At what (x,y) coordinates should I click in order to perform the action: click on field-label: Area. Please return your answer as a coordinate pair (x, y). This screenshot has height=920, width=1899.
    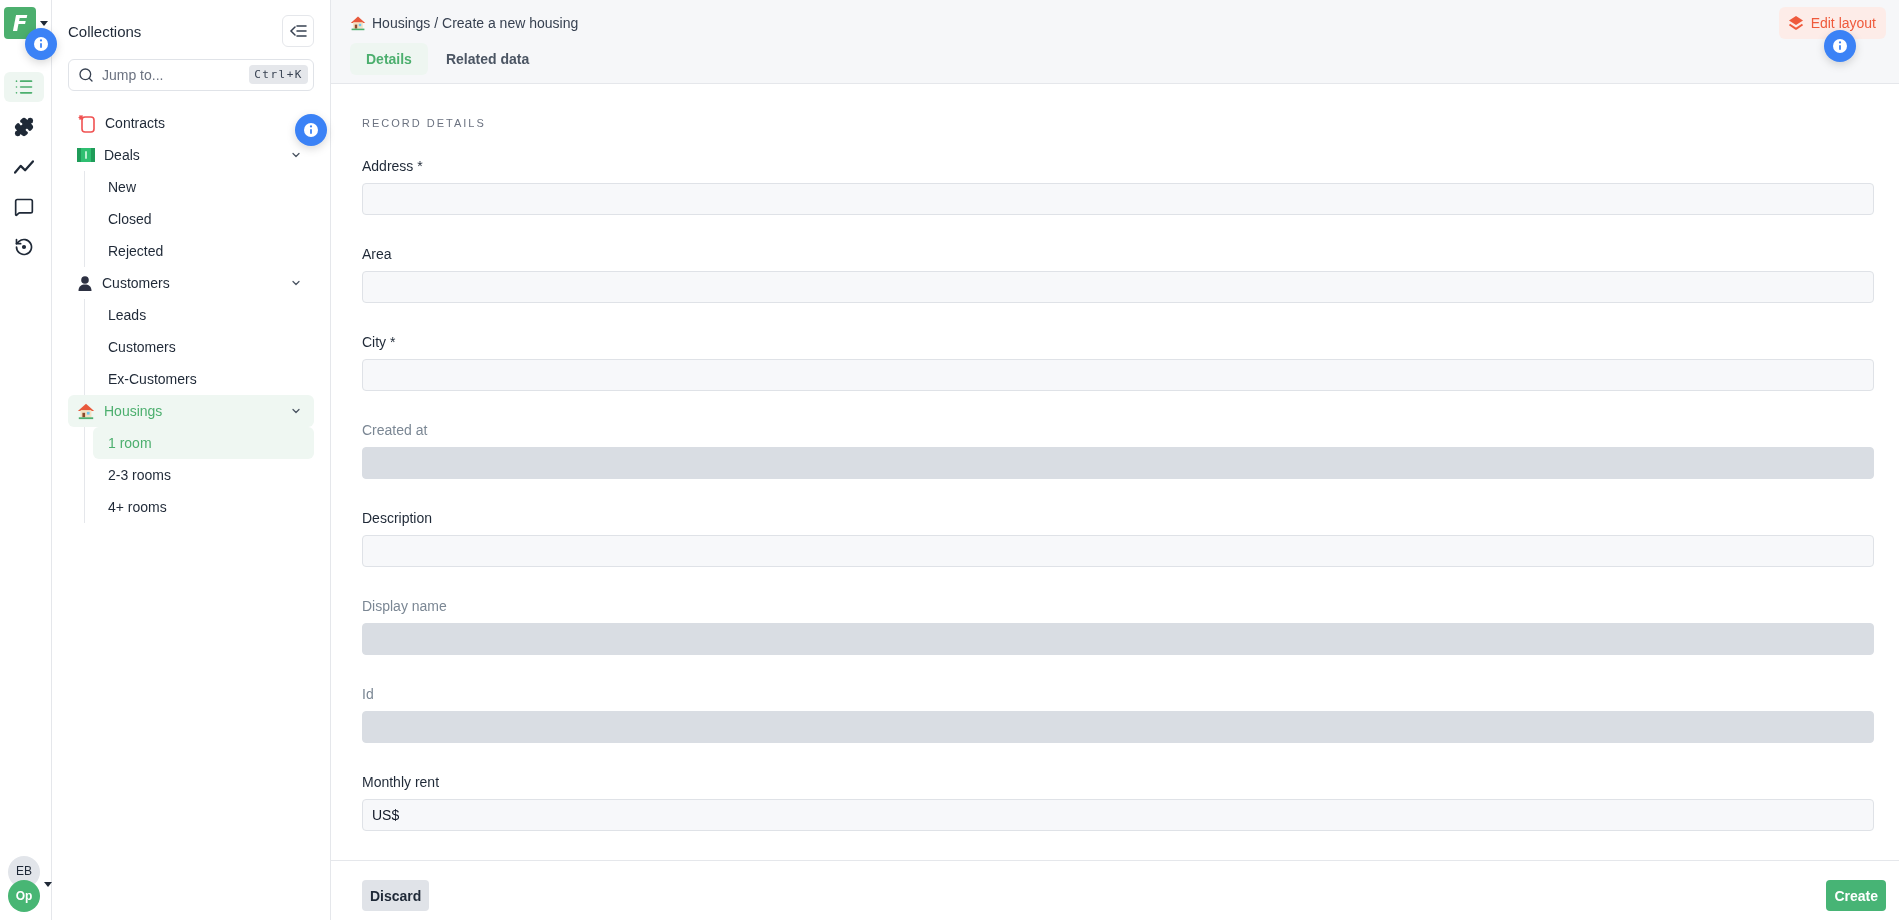
    Looking at the image, I should click on (377, 254).